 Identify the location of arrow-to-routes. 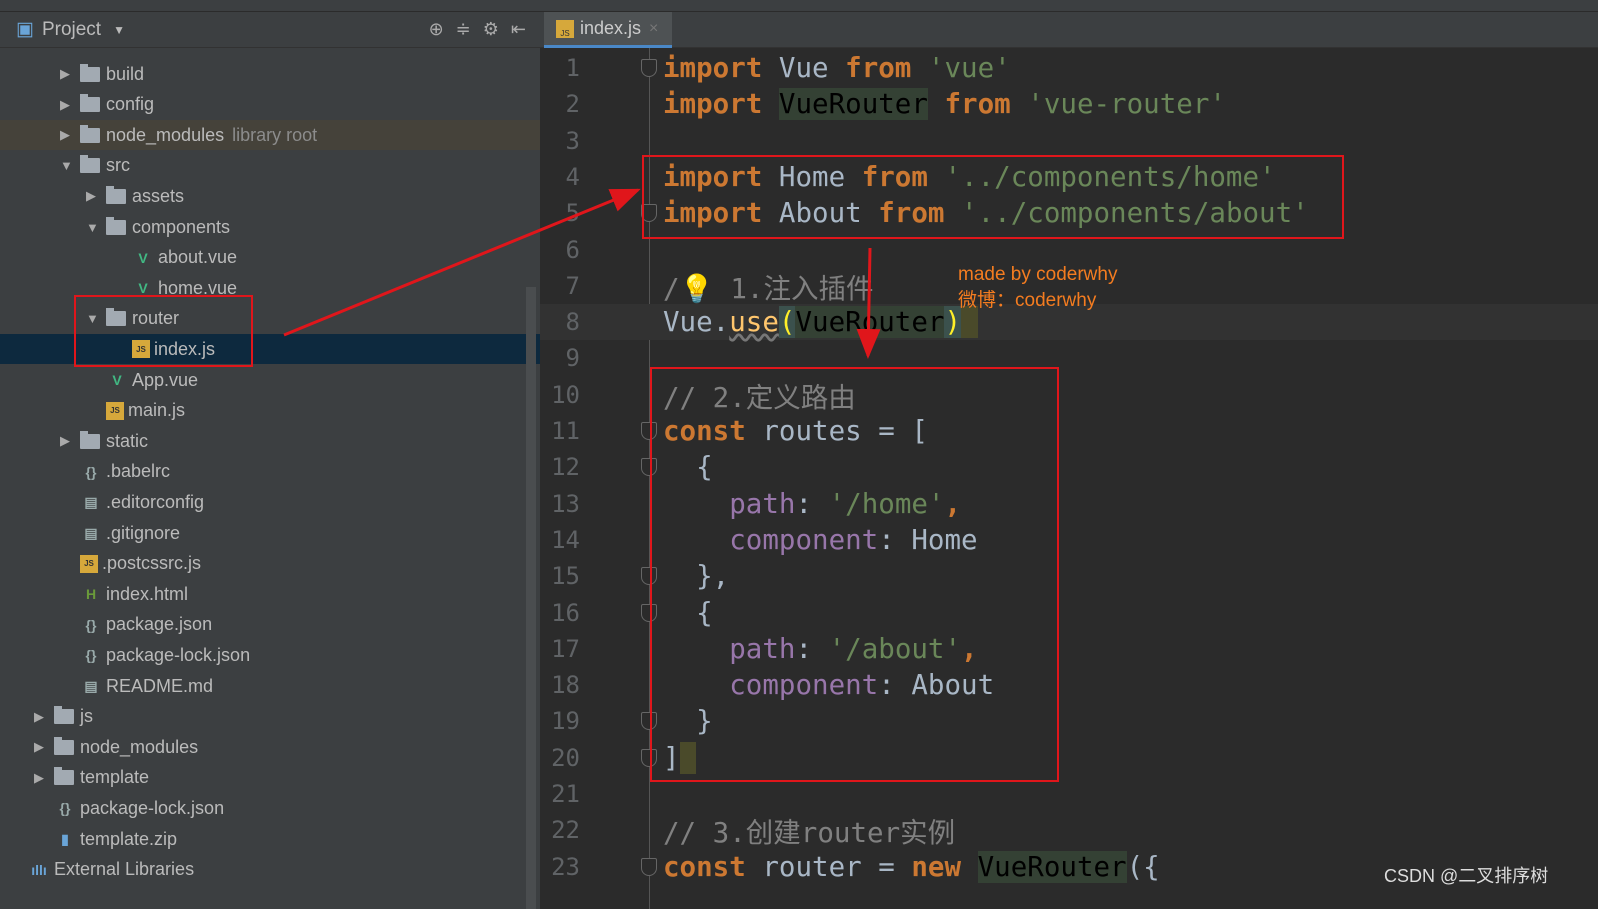
(868, 303).